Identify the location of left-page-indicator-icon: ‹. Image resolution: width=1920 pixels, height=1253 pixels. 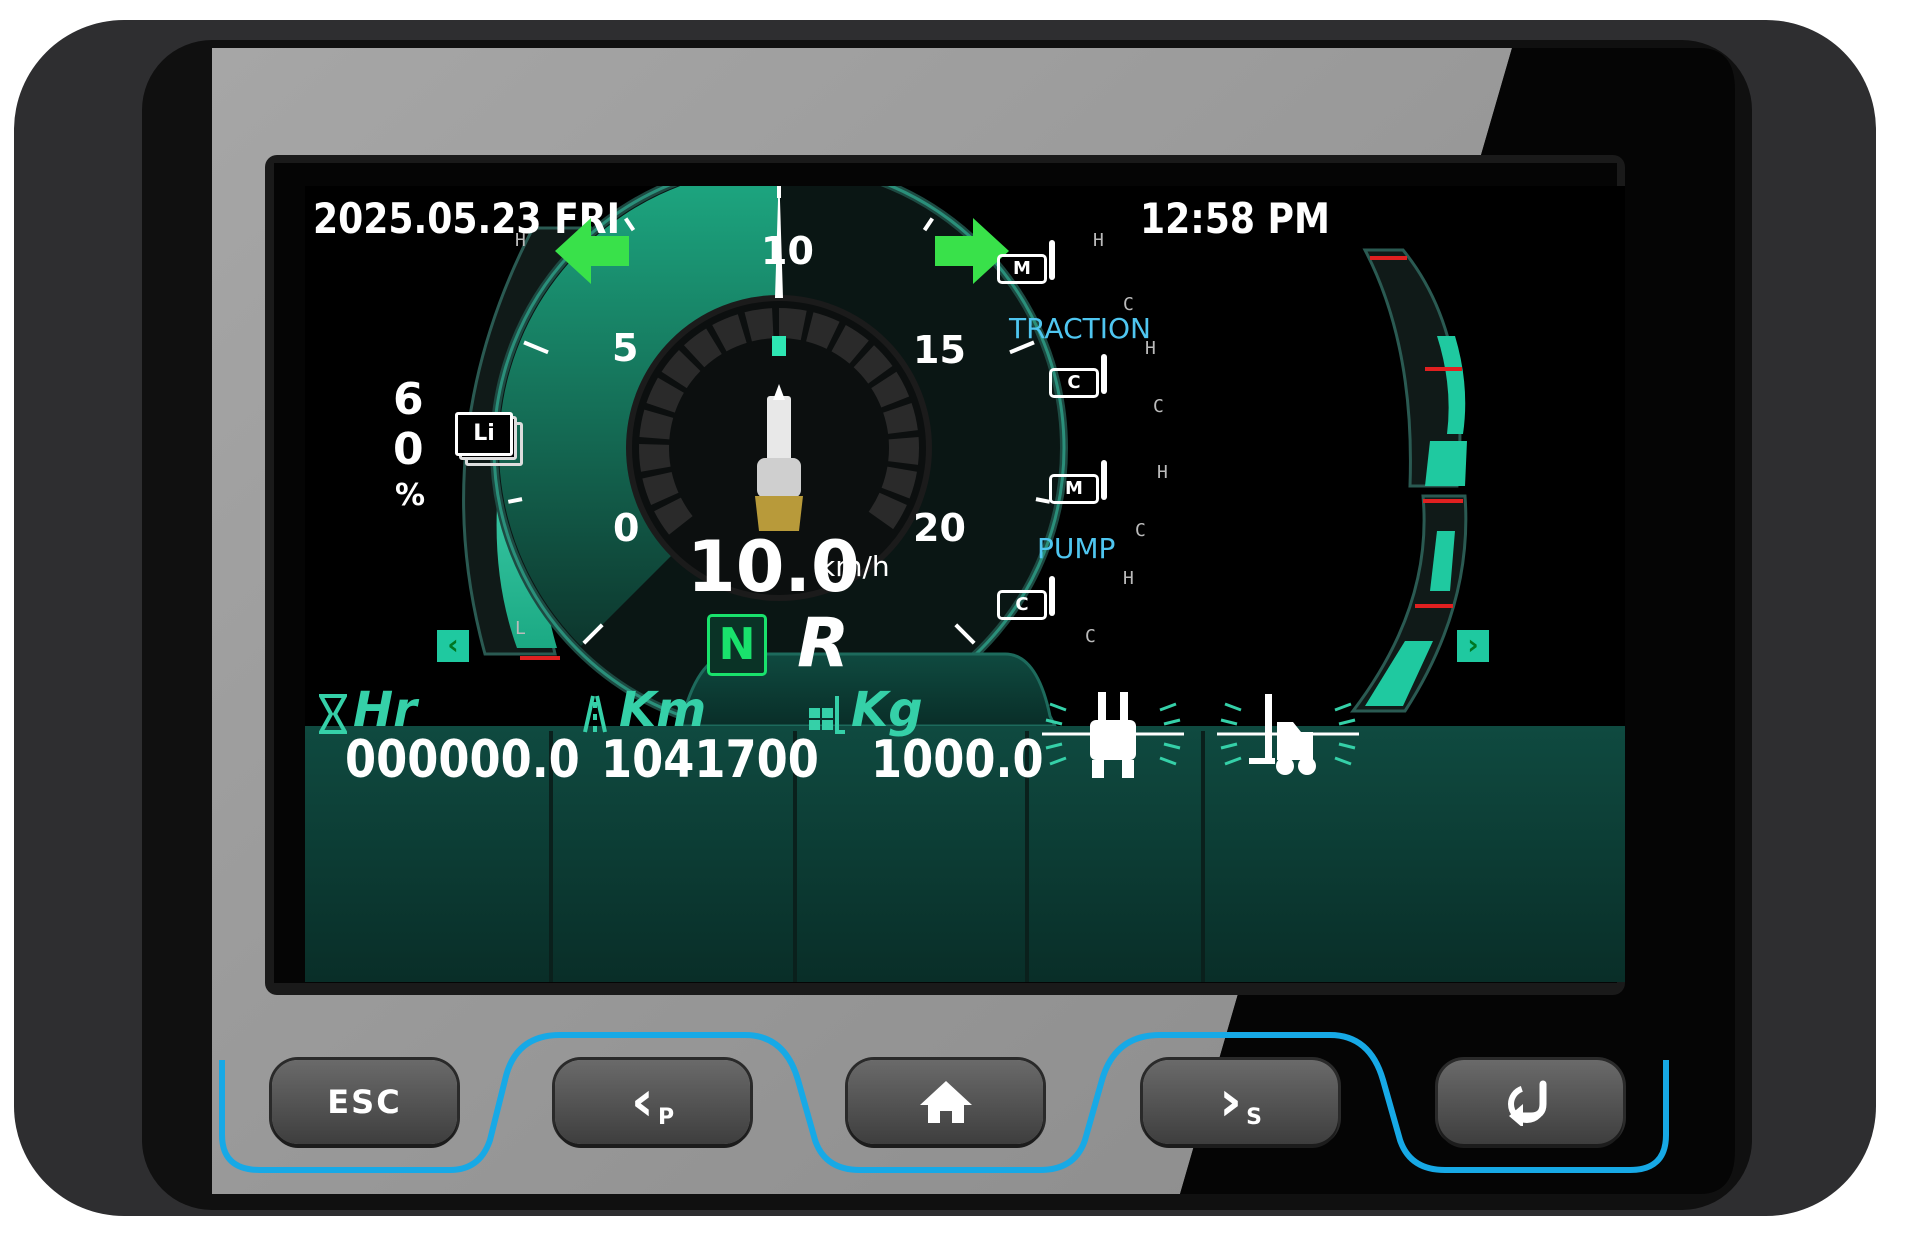
(453, 646).